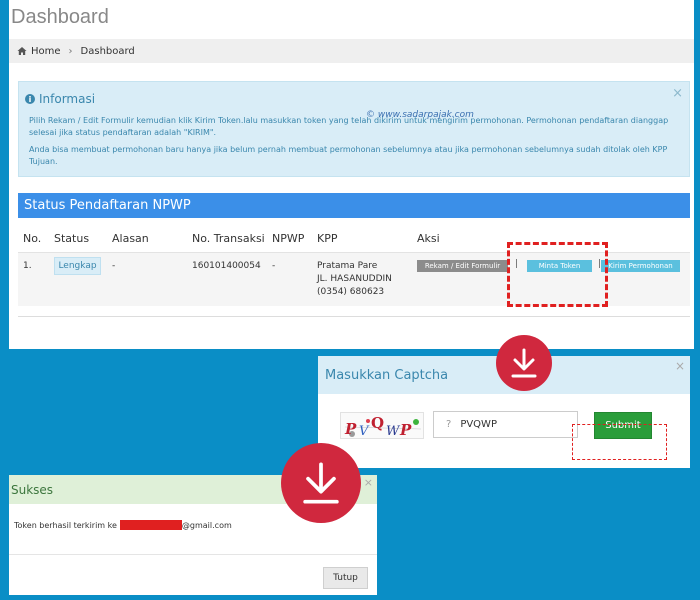 This screenshot has height=600, width=700. Describe the element at coordinates (67, 99) in the screenshot. I see `info-title-text: Informasi` at that location.